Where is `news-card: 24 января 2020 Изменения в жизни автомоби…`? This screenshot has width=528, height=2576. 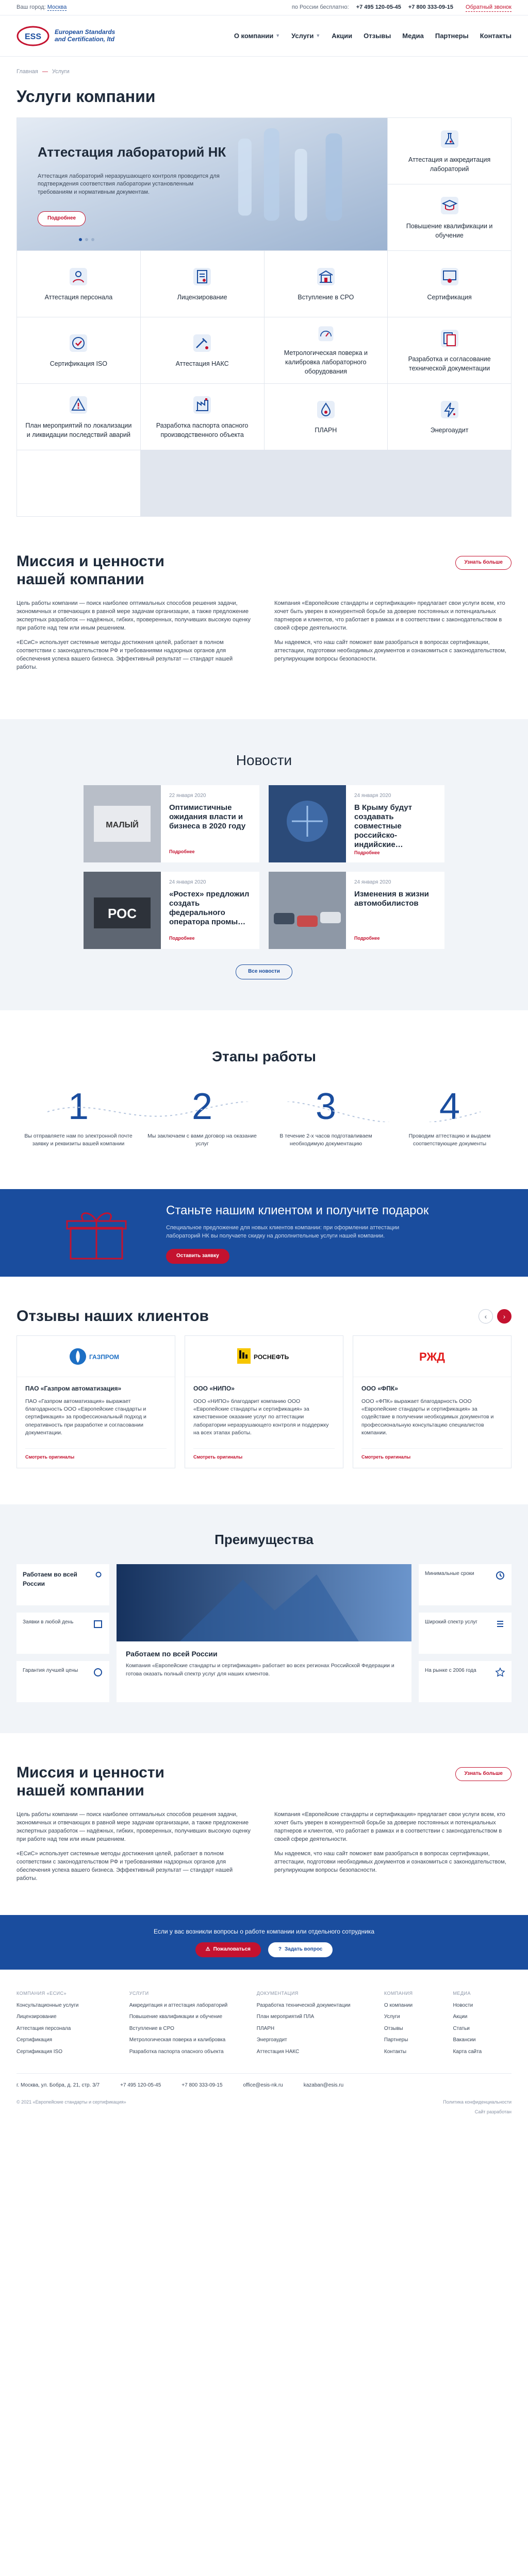 news-card: 24 января 2020 Изменения в жизни автомоби… is located at coordinates (356, 911).